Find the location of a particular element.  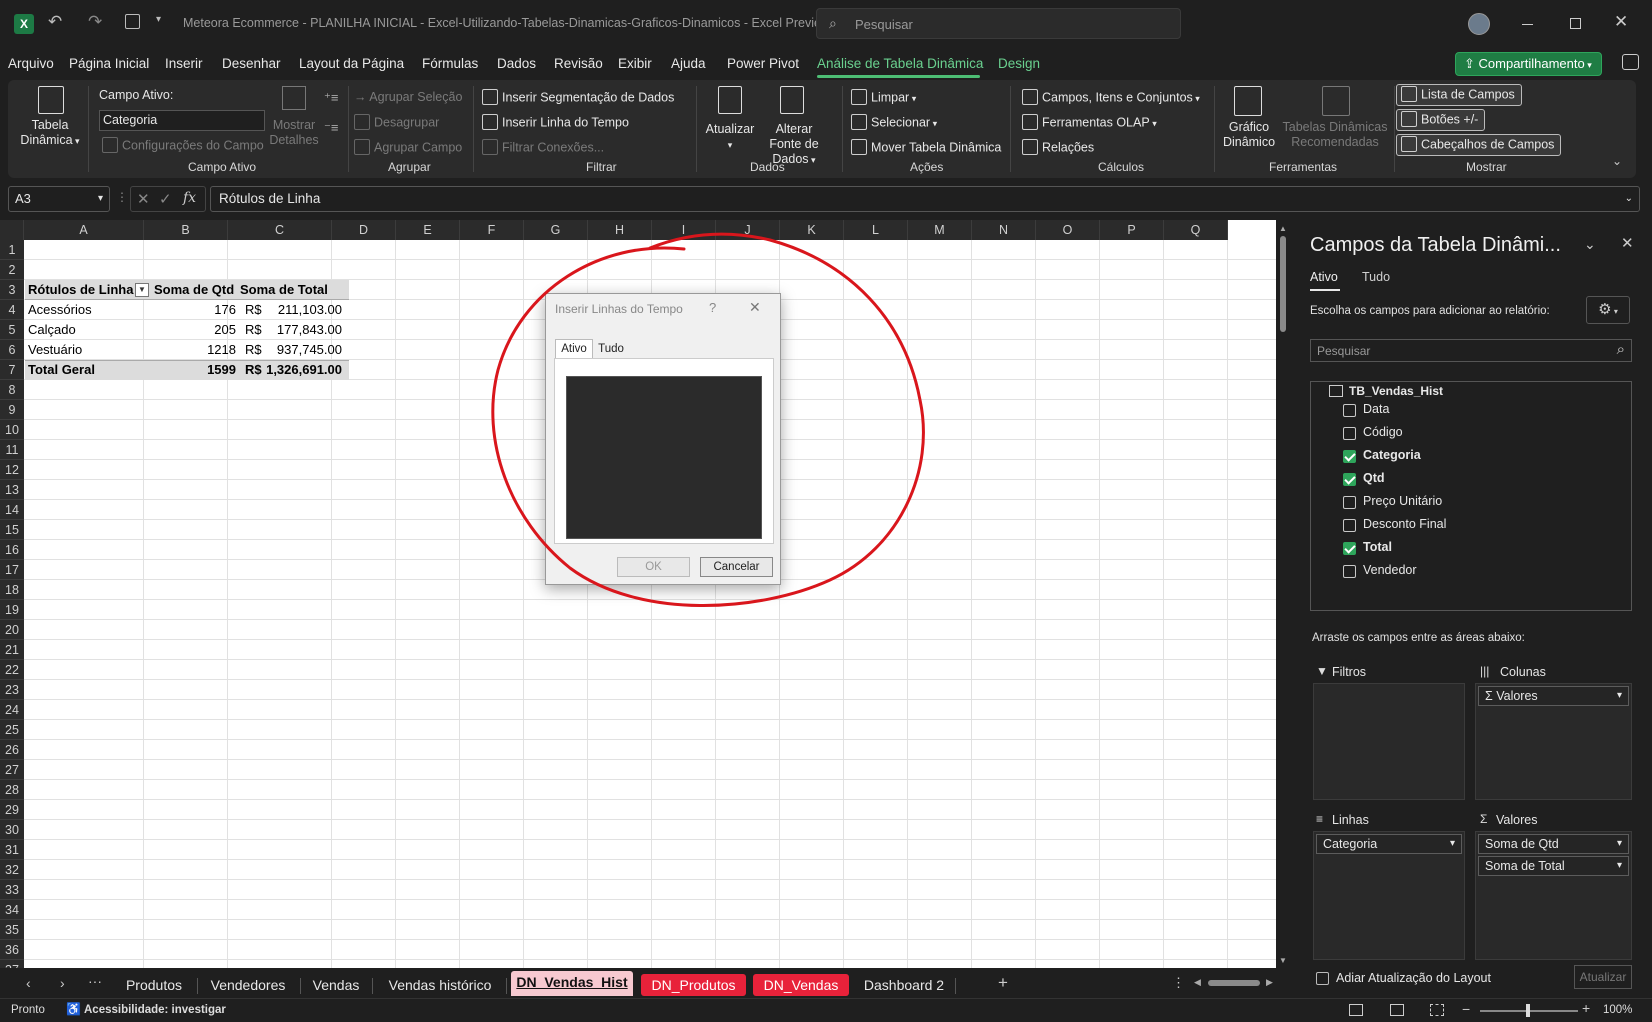

more-sheets-icon: ··· is located at coordinates (95, 981).